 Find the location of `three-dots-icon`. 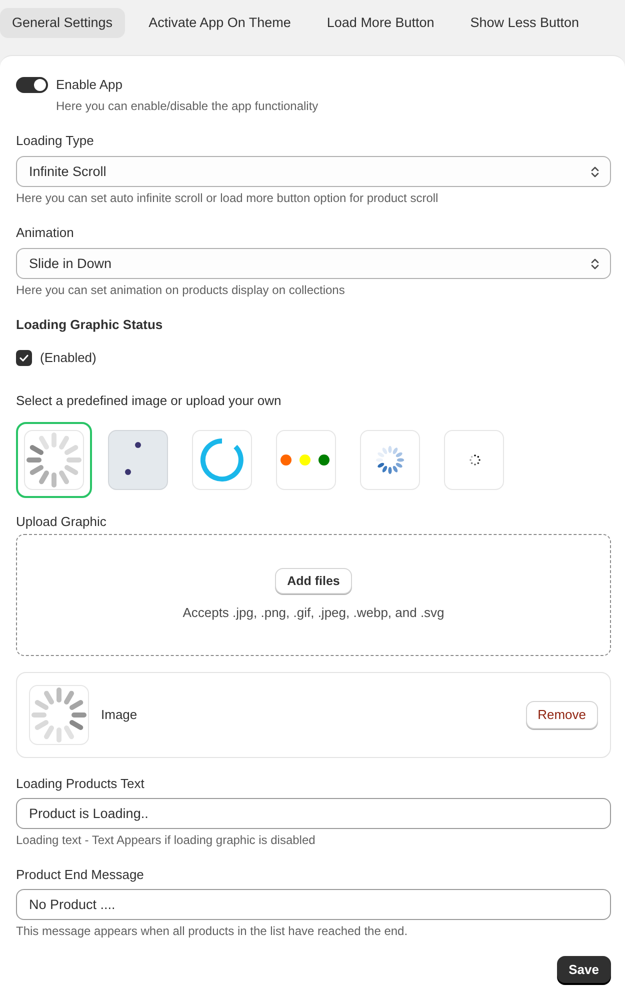

three-dots-icon is located at coordinates (306, 460).